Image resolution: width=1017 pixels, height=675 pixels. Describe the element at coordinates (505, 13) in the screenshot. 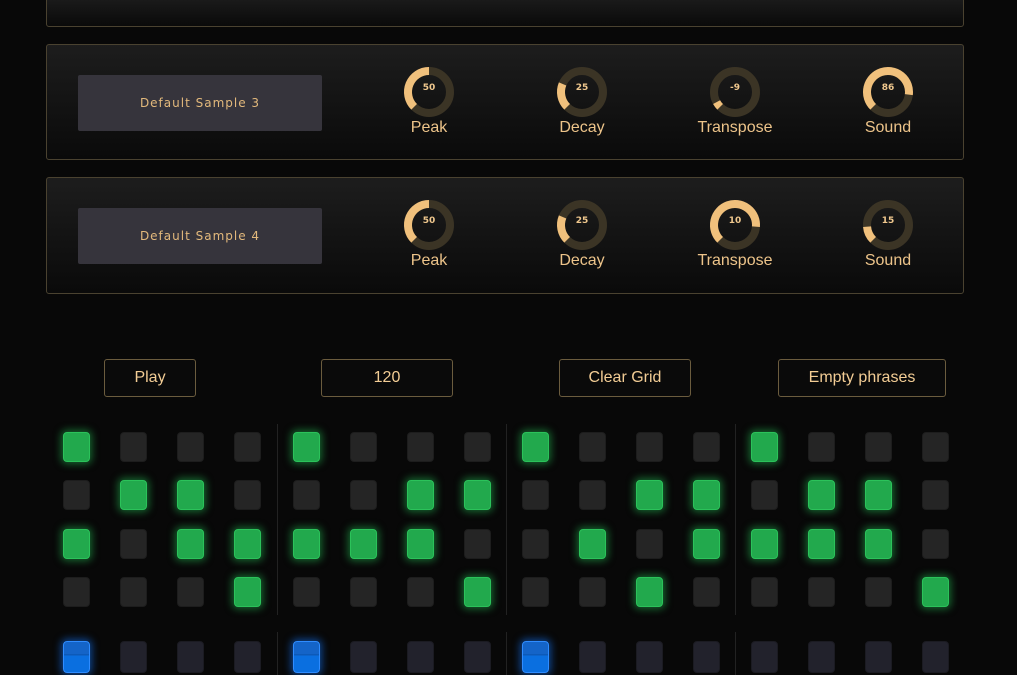

I see `sample-panel-partial` at that location.